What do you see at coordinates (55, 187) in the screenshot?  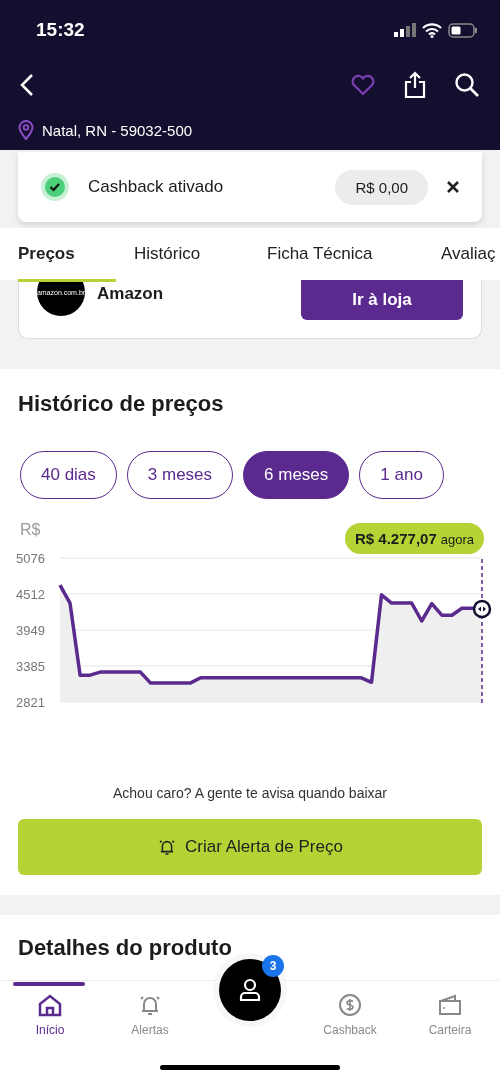 I see `check-icon` at bounding box center [55, 187].